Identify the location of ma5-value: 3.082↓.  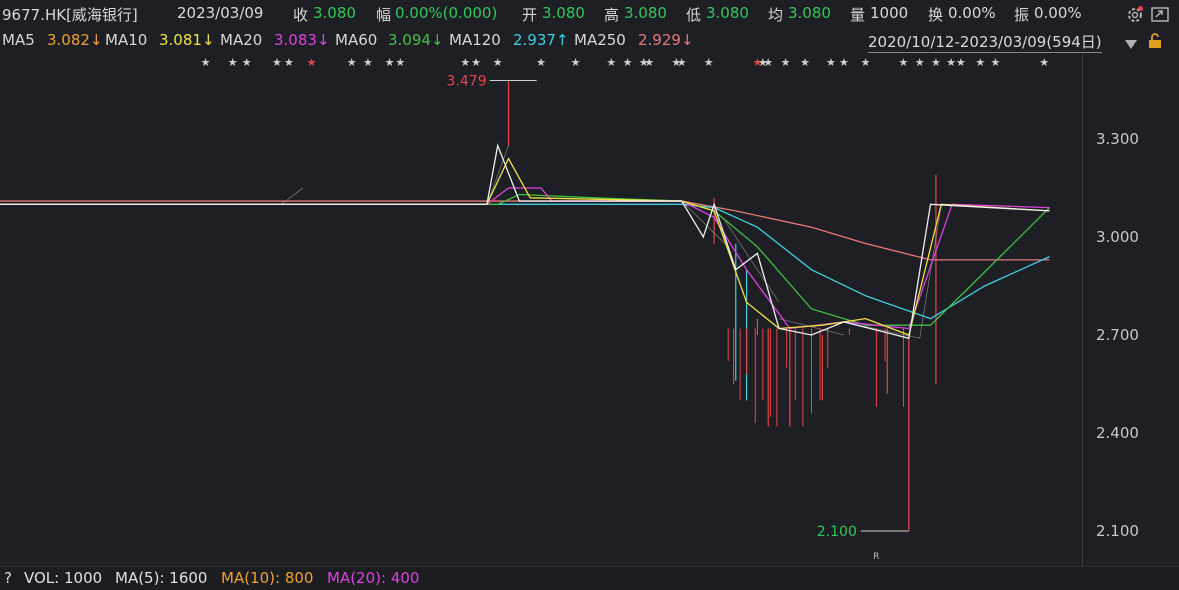
(75, 40).